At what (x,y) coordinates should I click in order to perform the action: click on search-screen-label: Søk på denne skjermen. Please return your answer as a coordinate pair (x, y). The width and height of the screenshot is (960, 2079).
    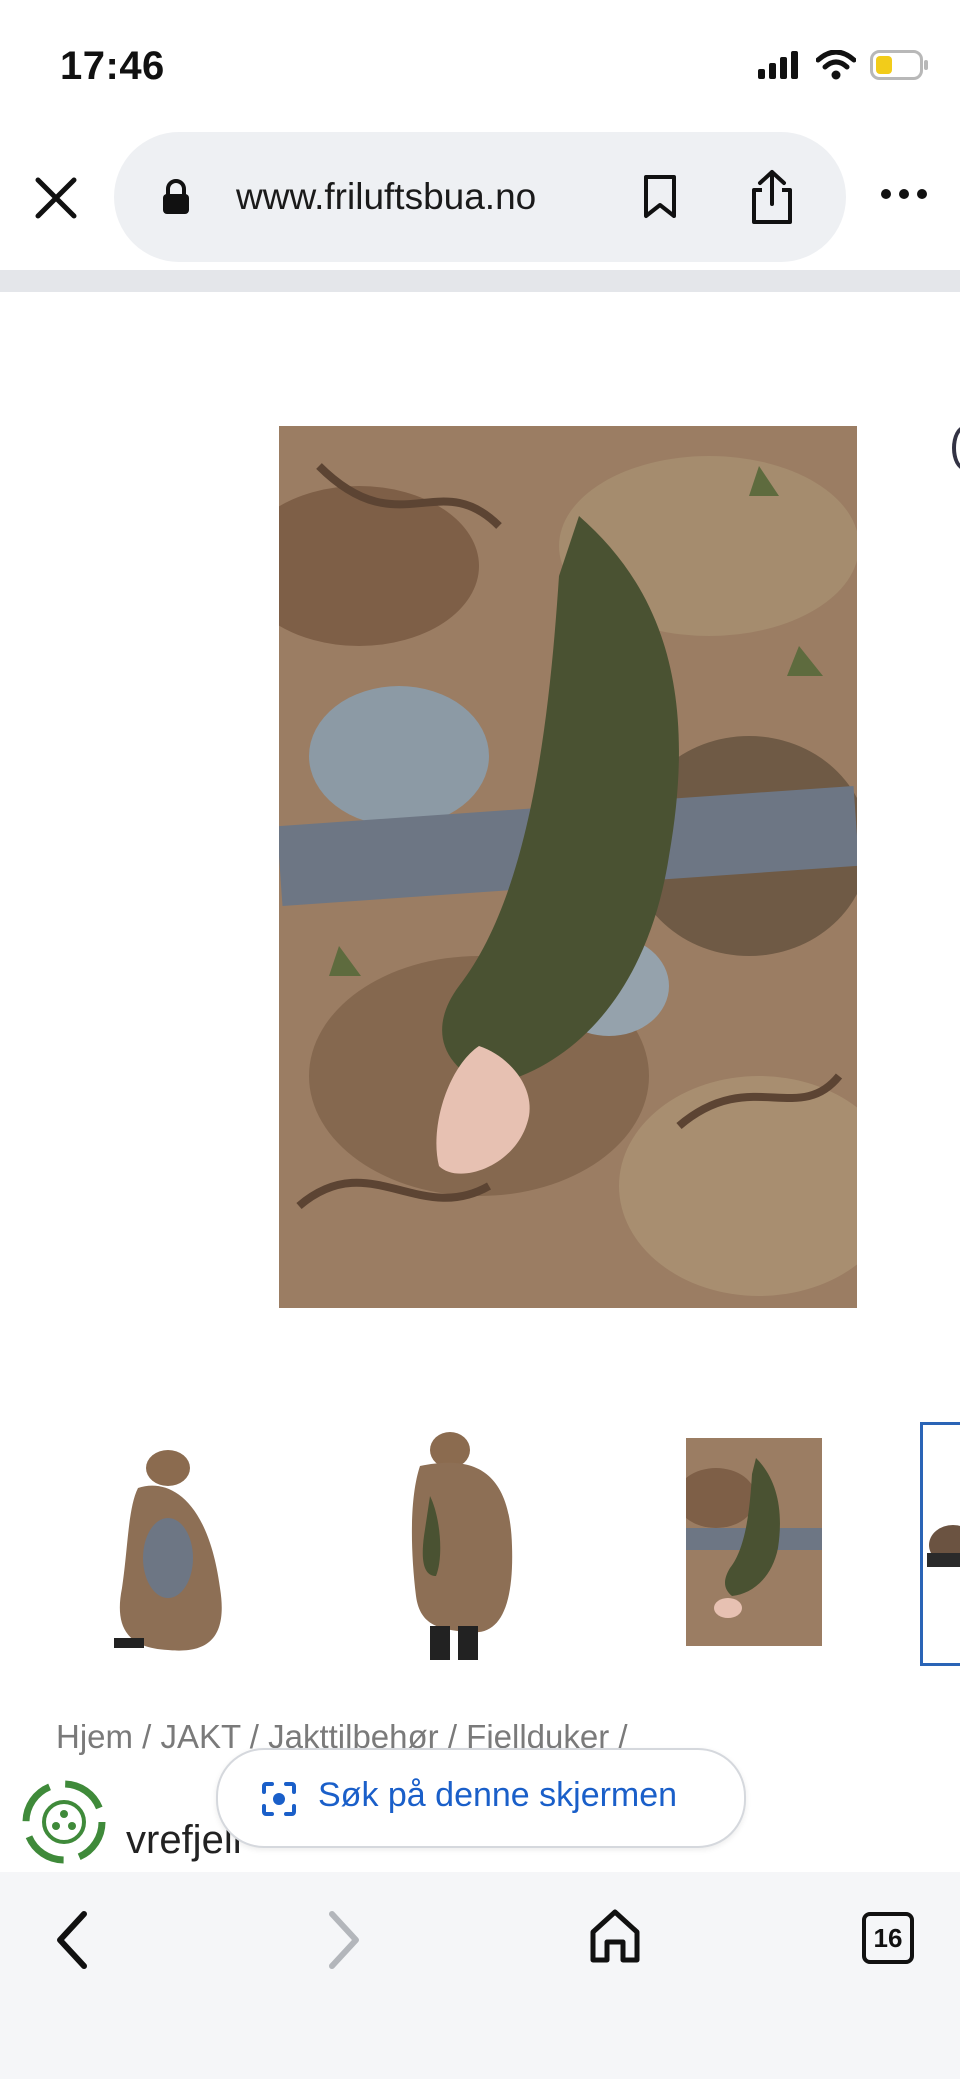
    Looking at the image, I should click on (497, 1795).